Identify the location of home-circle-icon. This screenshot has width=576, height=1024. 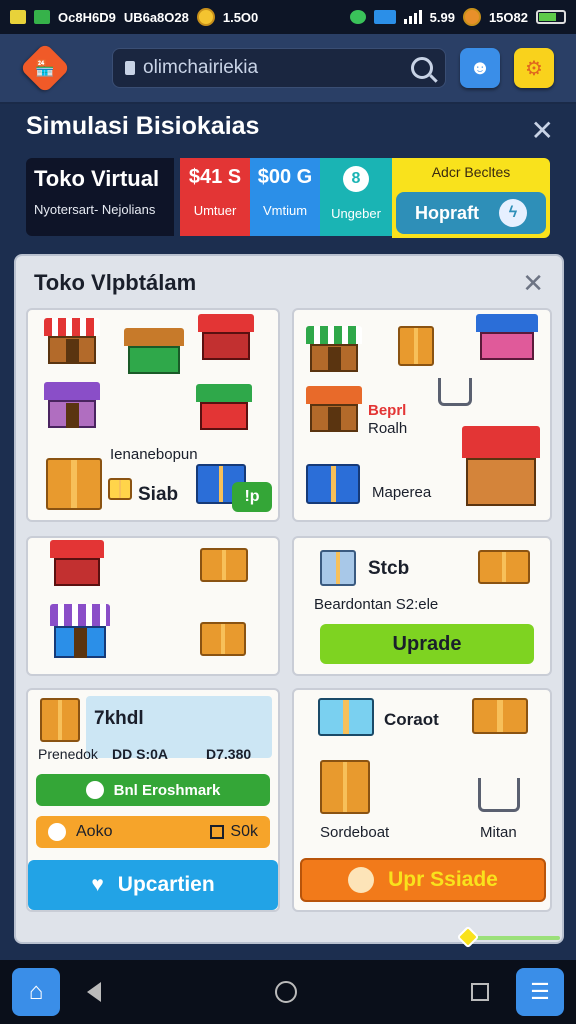
(286, 992).